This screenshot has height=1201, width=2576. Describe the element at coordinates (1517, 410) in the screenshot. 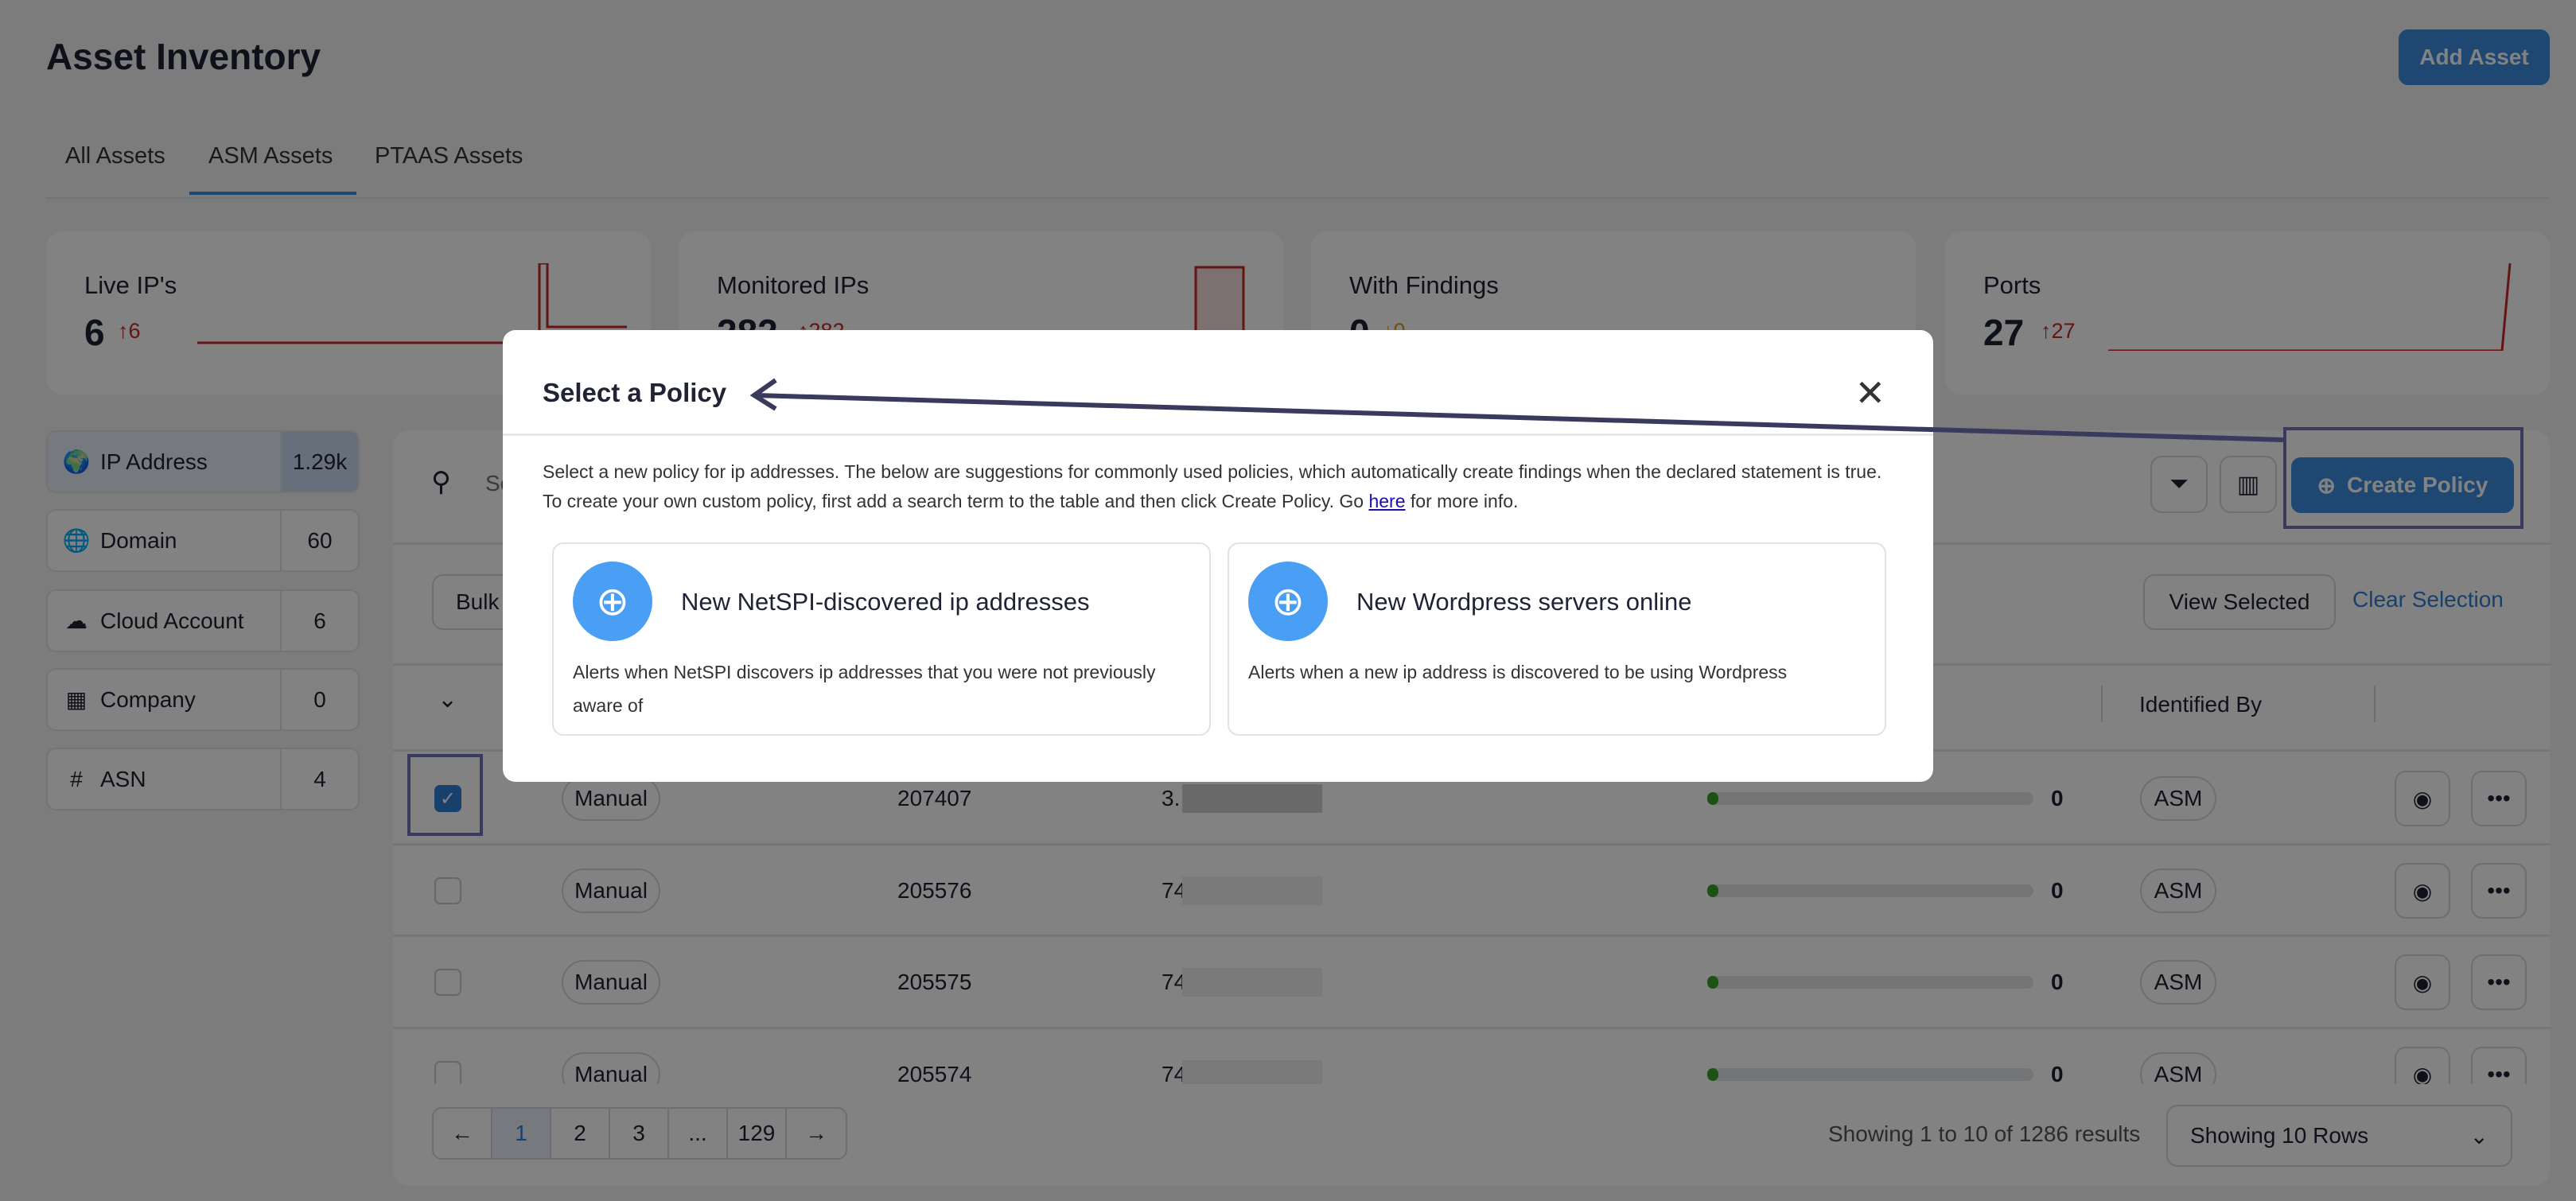

I see `annotation-arrow` at that location.